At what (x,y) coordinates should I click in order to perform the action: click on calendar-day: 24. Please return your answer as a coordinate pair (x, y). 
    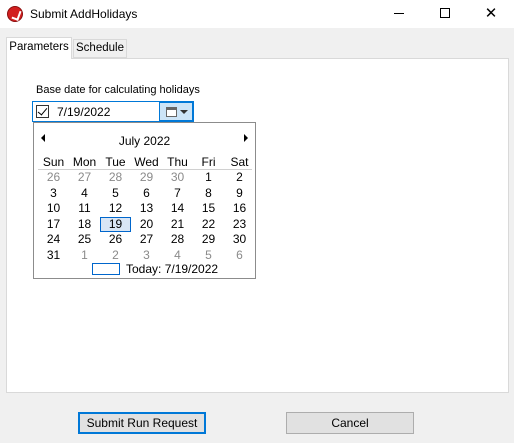
    Looking at the image, I should click on (53, 239).